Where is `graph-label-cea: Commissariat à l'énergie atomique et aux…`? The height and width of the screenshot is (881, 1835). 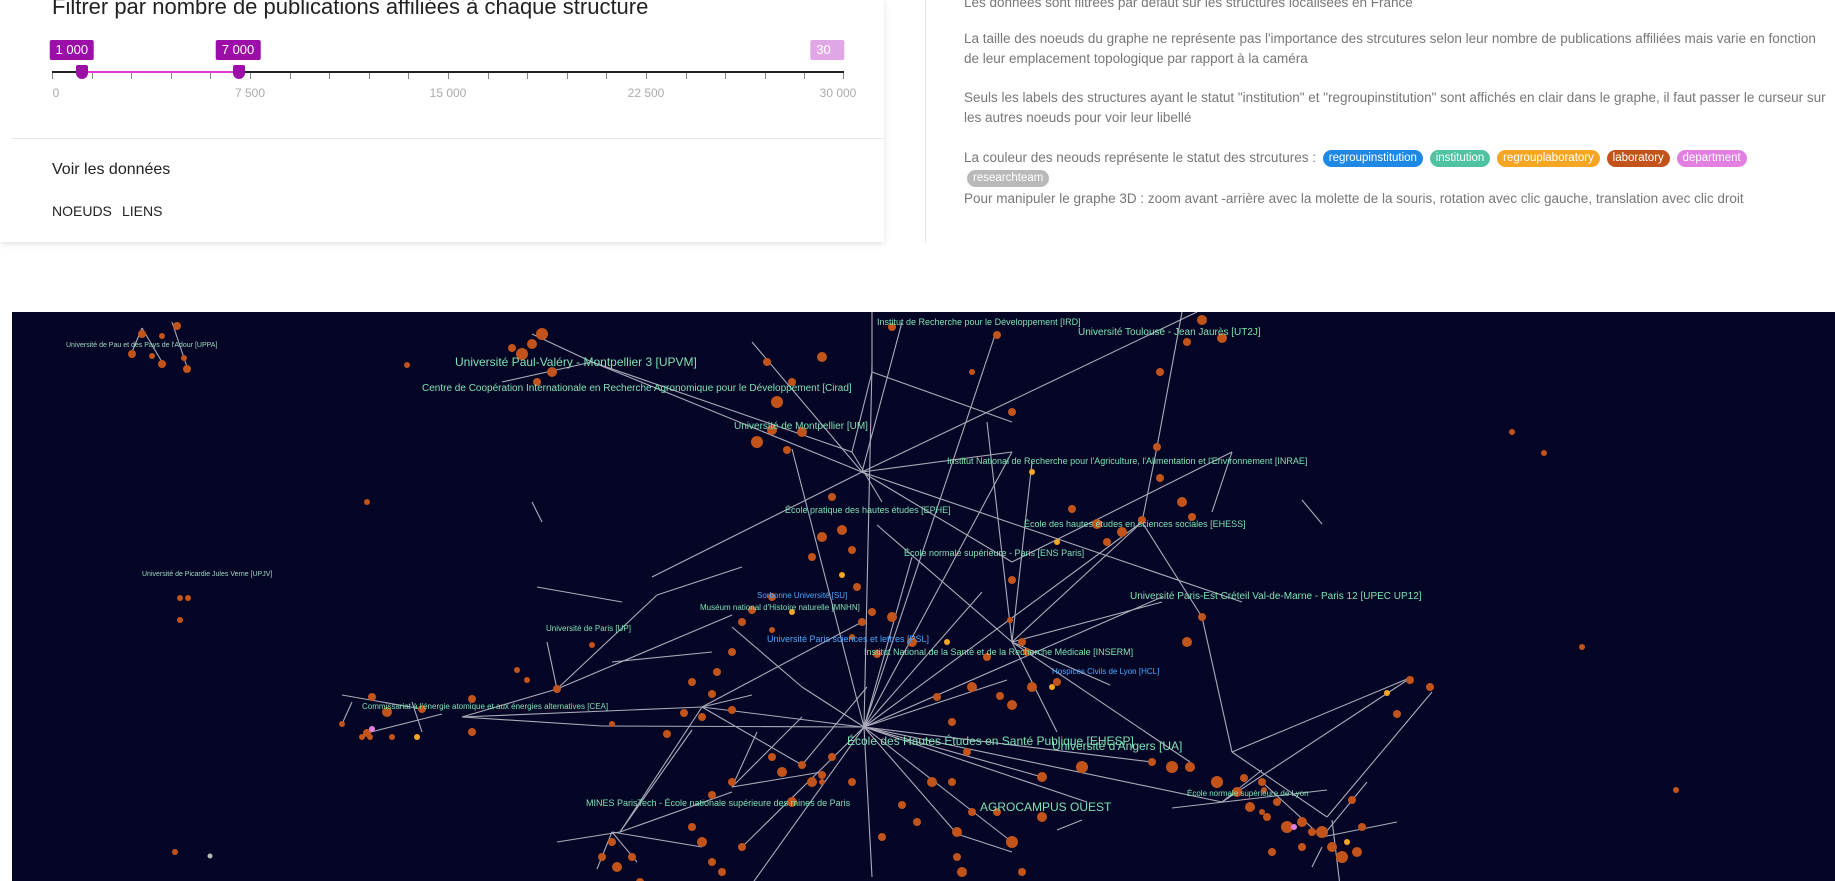
graph-label-cea: Commissariat à l'énergie atomique et aux… is located at coordinates (485, 706).